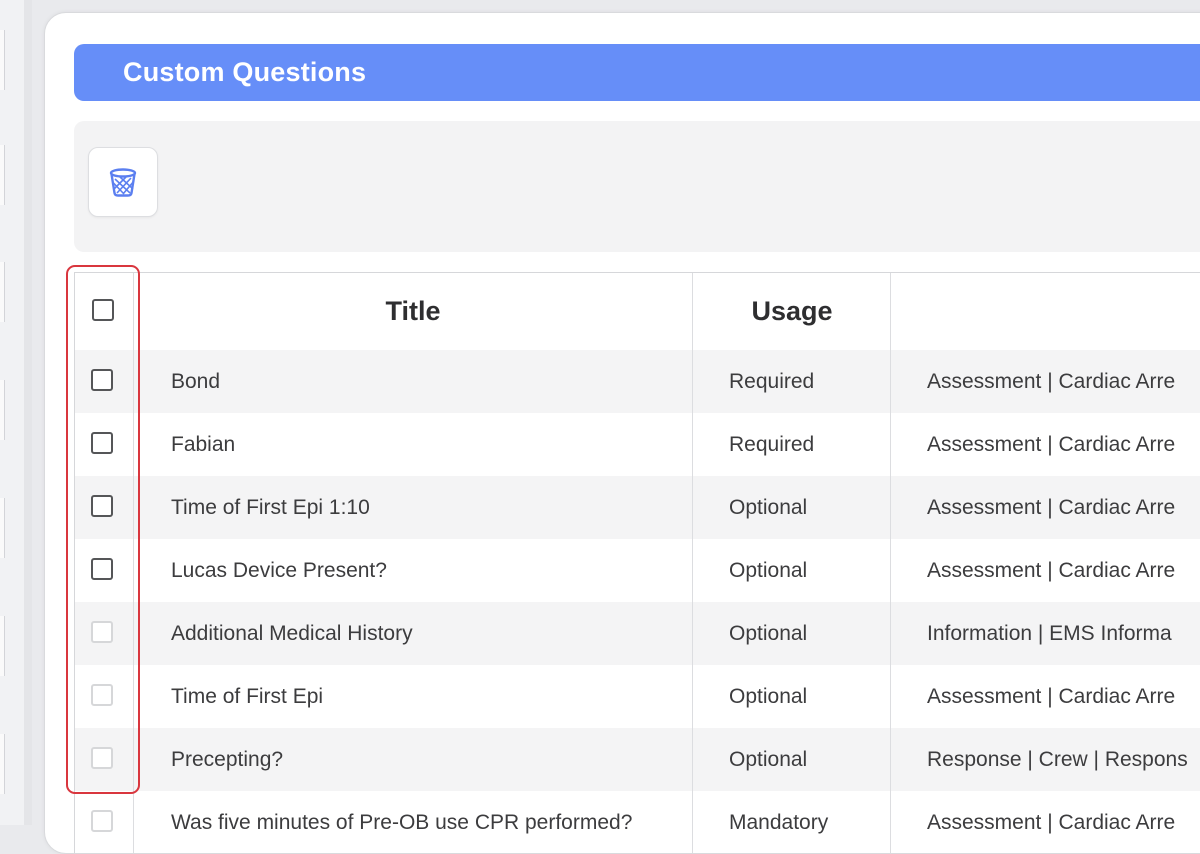  Describe the element at coordinates (779, 822) in the screenshot. I see `row-usage: Mandatory` at that location.